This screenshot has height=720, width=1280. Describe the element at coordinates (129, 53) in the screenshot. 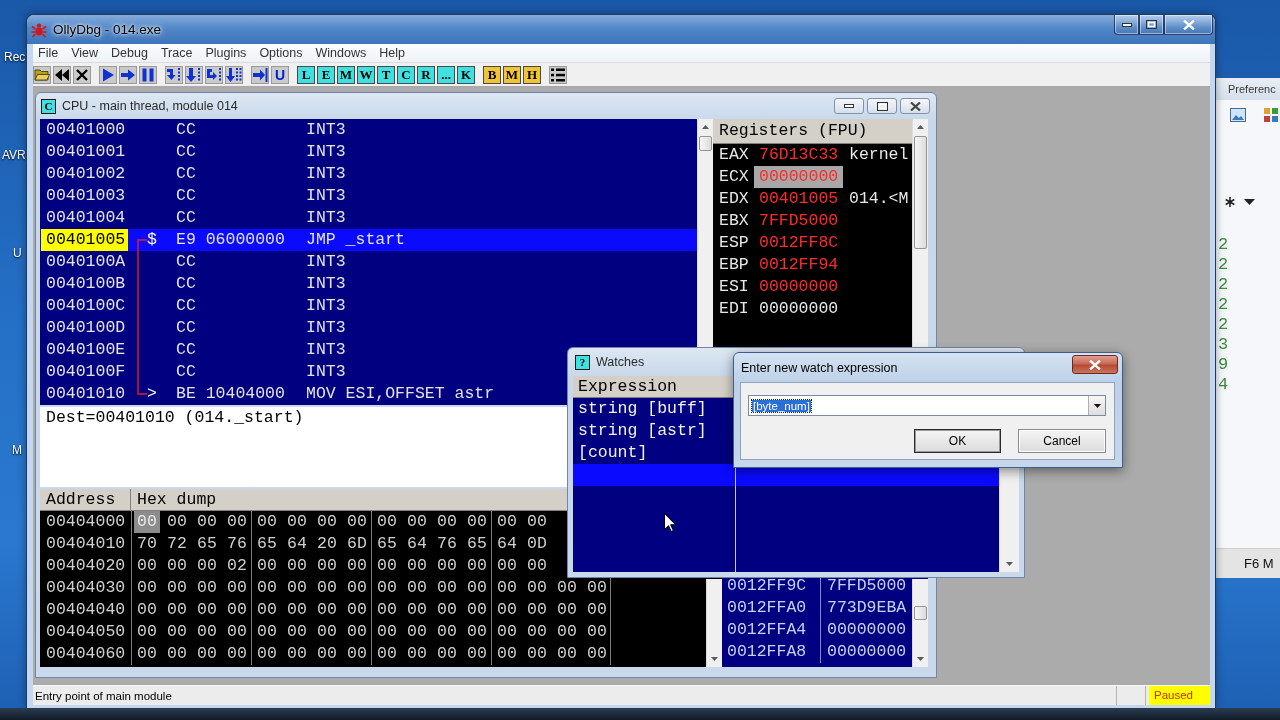

I see `menu-item: Debug` at that location.